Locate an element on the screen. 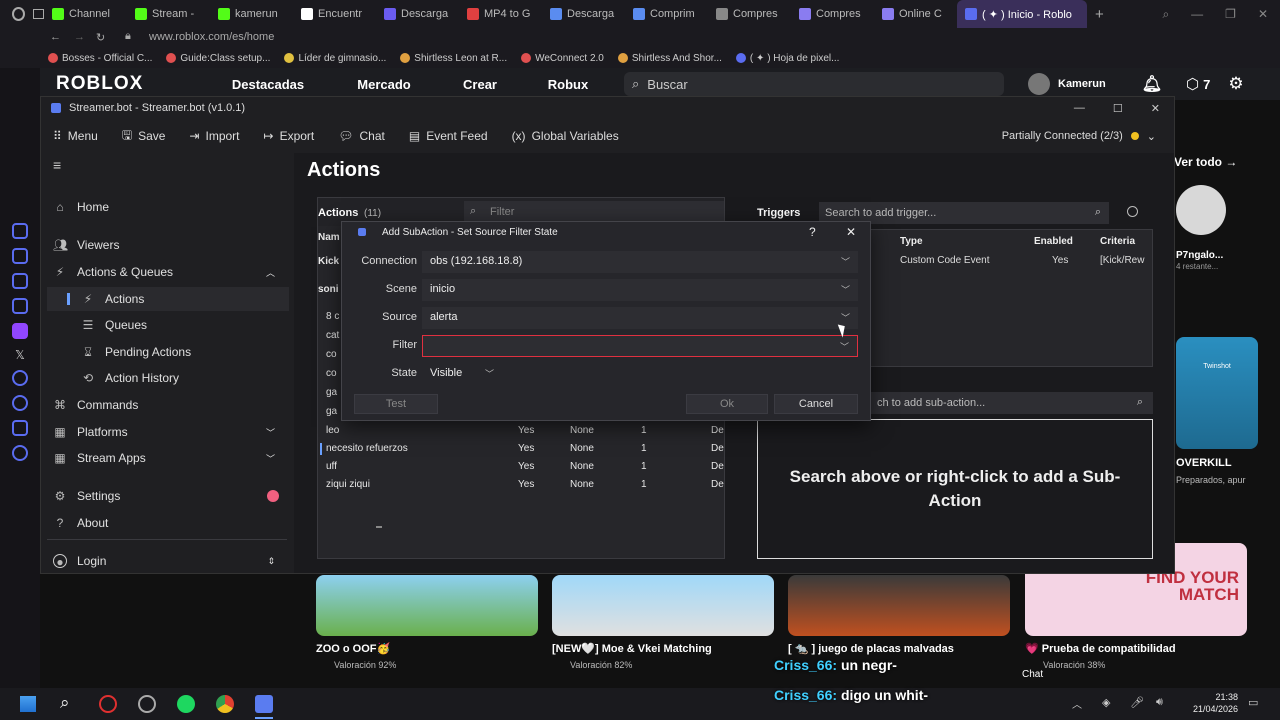 Image resolution: width=1280 pixels, height=720 pixels. forward-icon: → is located at coordinates (79, 37).